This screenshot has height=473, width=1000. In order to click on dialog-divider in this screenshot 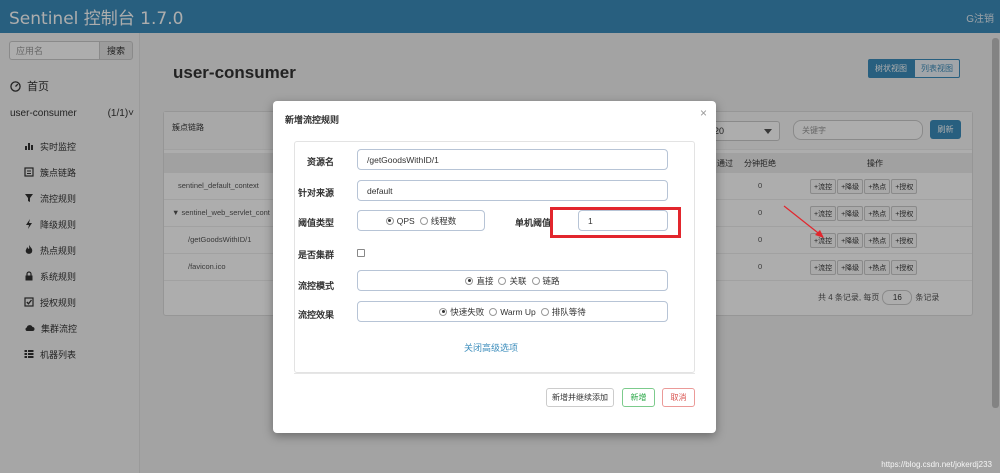, I will do `click(494, 373)`.